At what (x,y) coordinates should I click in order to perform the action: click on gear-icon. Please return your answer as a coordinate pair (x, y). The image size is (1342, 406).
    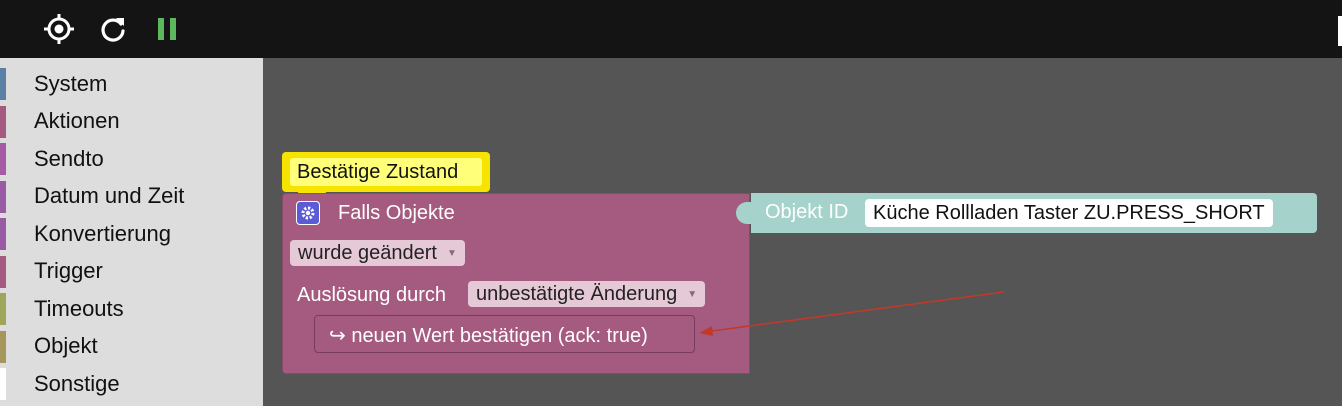
    Looking at the image, I should click on (308, 213).